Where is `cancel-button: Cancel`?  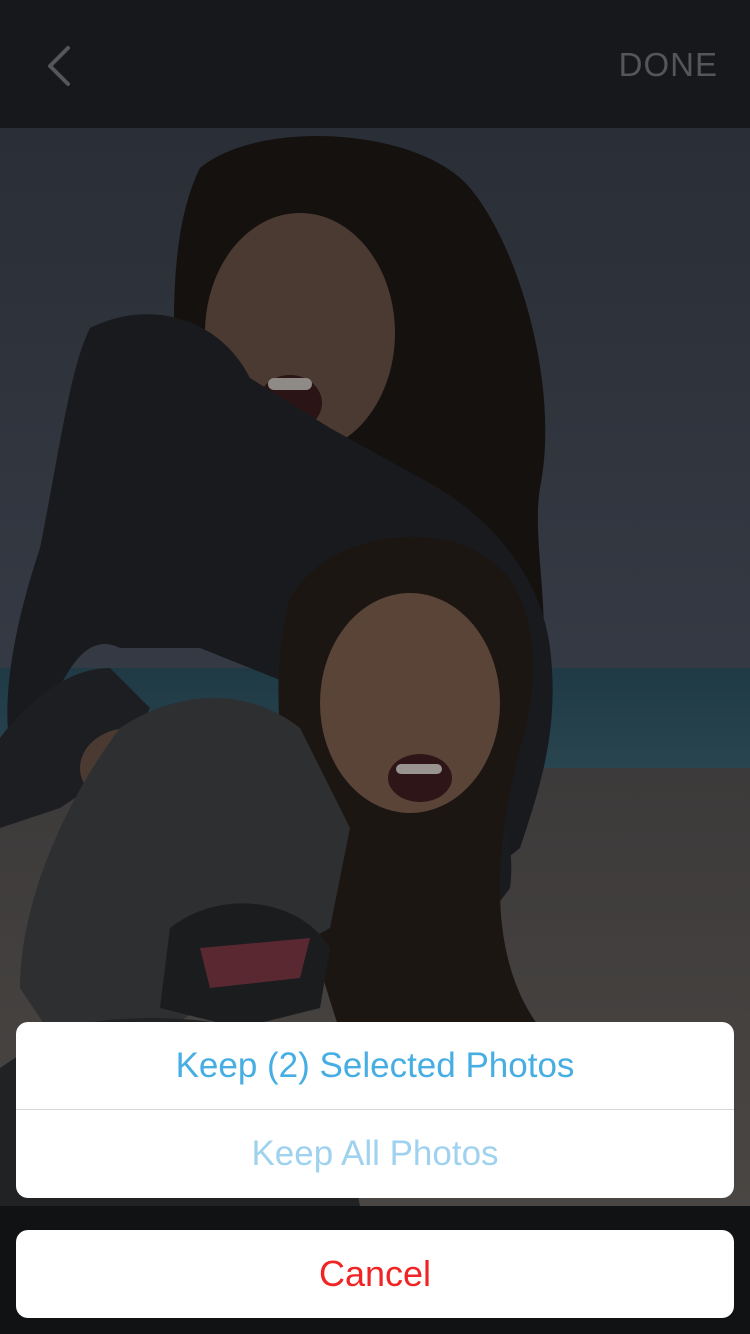
cancel-button: Cancel is located at coordinates (375, 1274).